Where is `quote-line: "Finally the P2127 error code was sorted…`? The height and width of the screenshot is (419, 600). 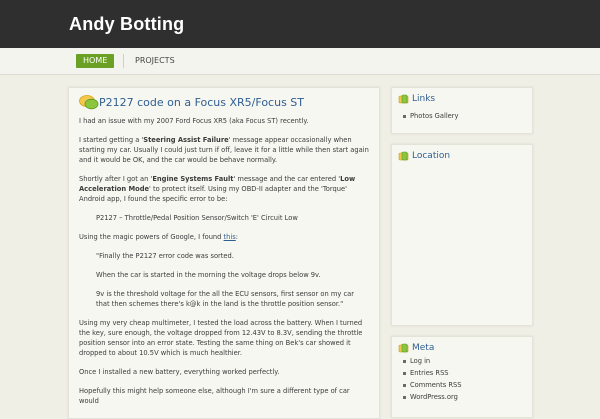
quote-line: "Finally the P2127 error code was sorted… is located at coordinates (165, 256).